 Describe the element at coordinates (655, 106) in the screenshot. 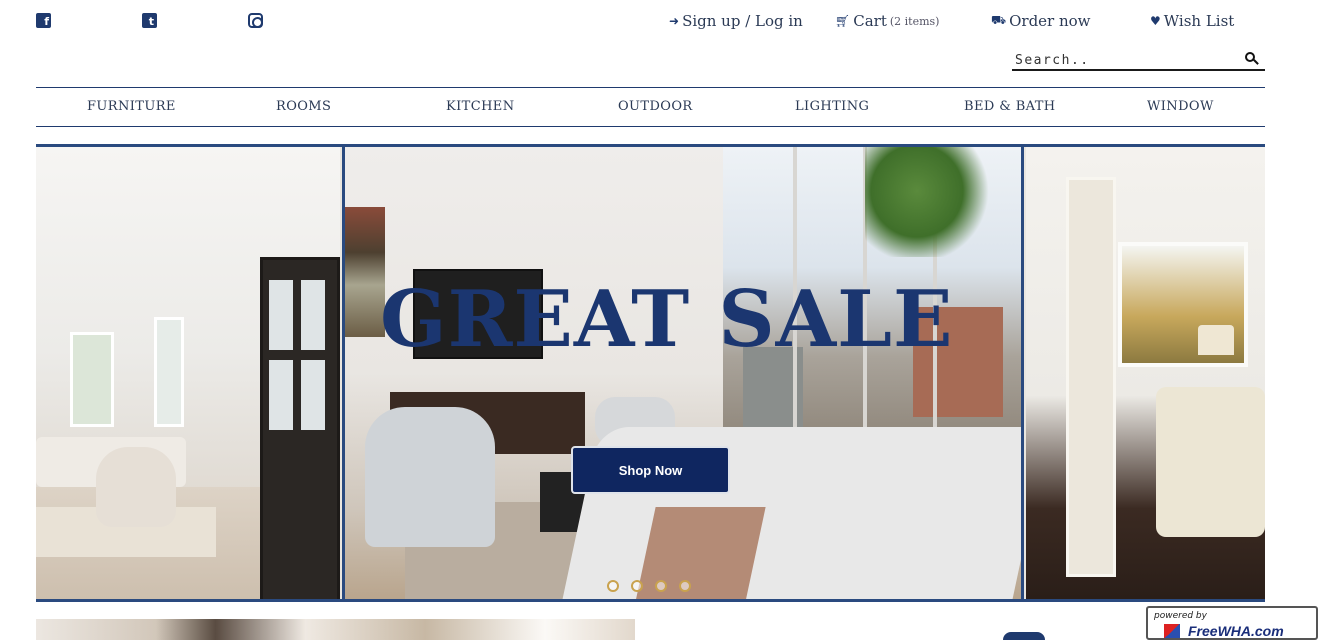

I see `nav-item-outdoor: OUTDOOR` at that location.